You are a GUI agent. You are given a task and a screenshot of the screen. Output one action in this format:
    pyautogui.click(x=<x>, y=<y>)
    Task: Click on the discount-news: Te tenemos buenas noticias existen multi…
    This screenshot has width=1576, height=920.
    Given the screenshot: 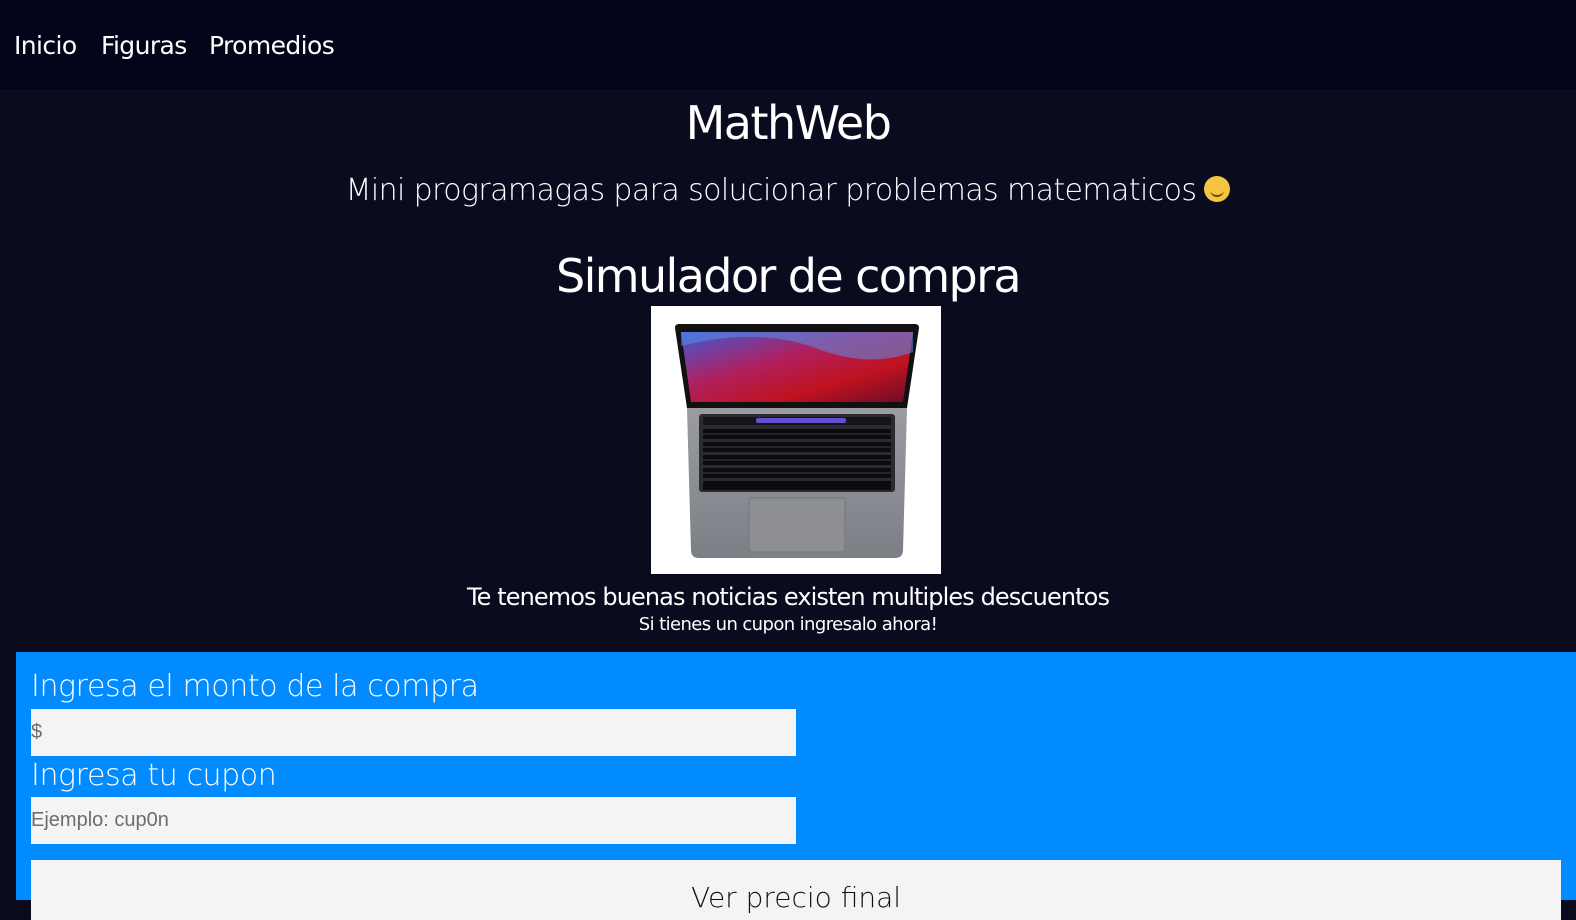 What is the action you would take?
    pyautogui.click(x=788, y=597)
    